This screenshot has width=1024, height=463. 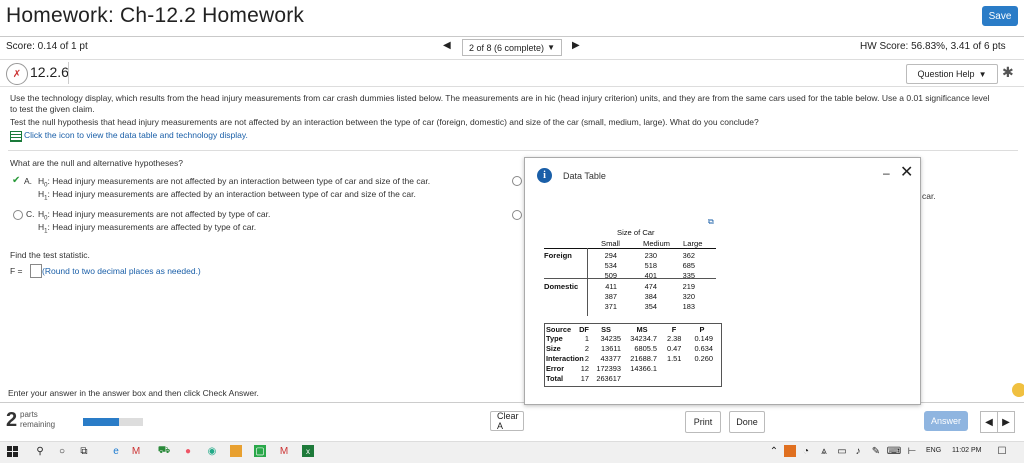 I want to click on ime-icon: ⊢, so click(x=912, y=451).